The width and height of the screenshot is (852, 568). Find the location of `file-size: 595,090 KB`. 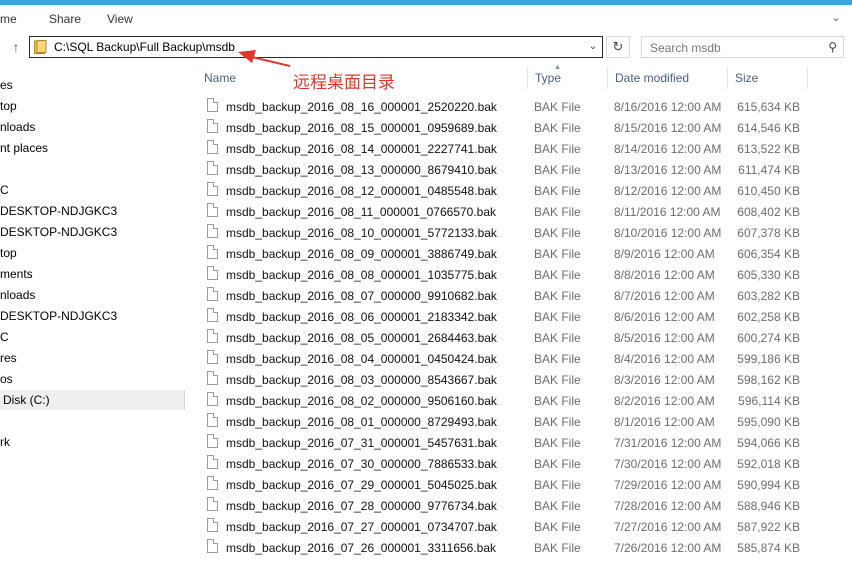

file-size: 595,090 KB is located at coordinates (768, 422).